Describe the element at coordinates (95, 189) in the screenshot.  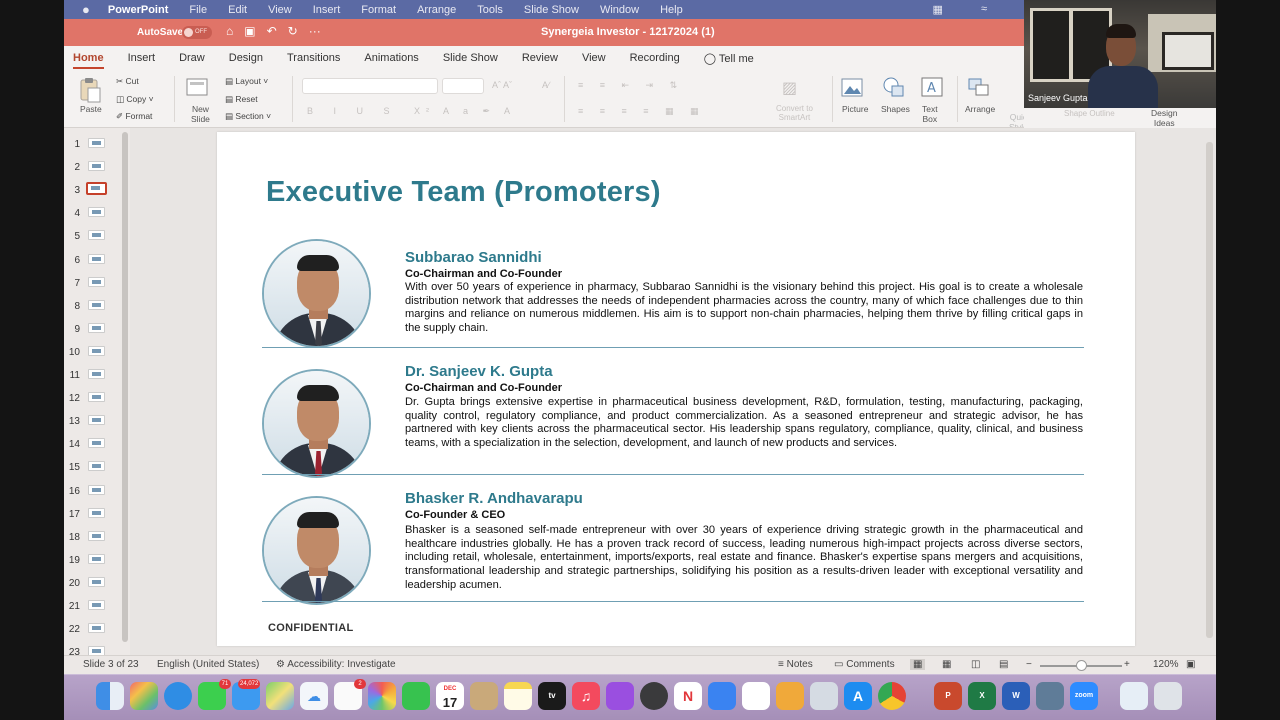
I see `slide-thumbnail: 3` at that location.